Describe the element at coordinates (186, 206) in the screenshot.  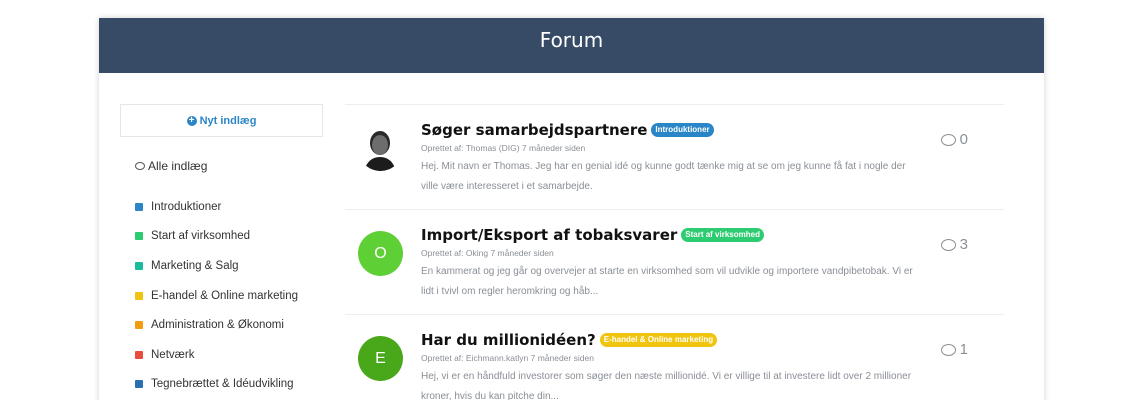
I see `category-label: Introduktioner` at that location.